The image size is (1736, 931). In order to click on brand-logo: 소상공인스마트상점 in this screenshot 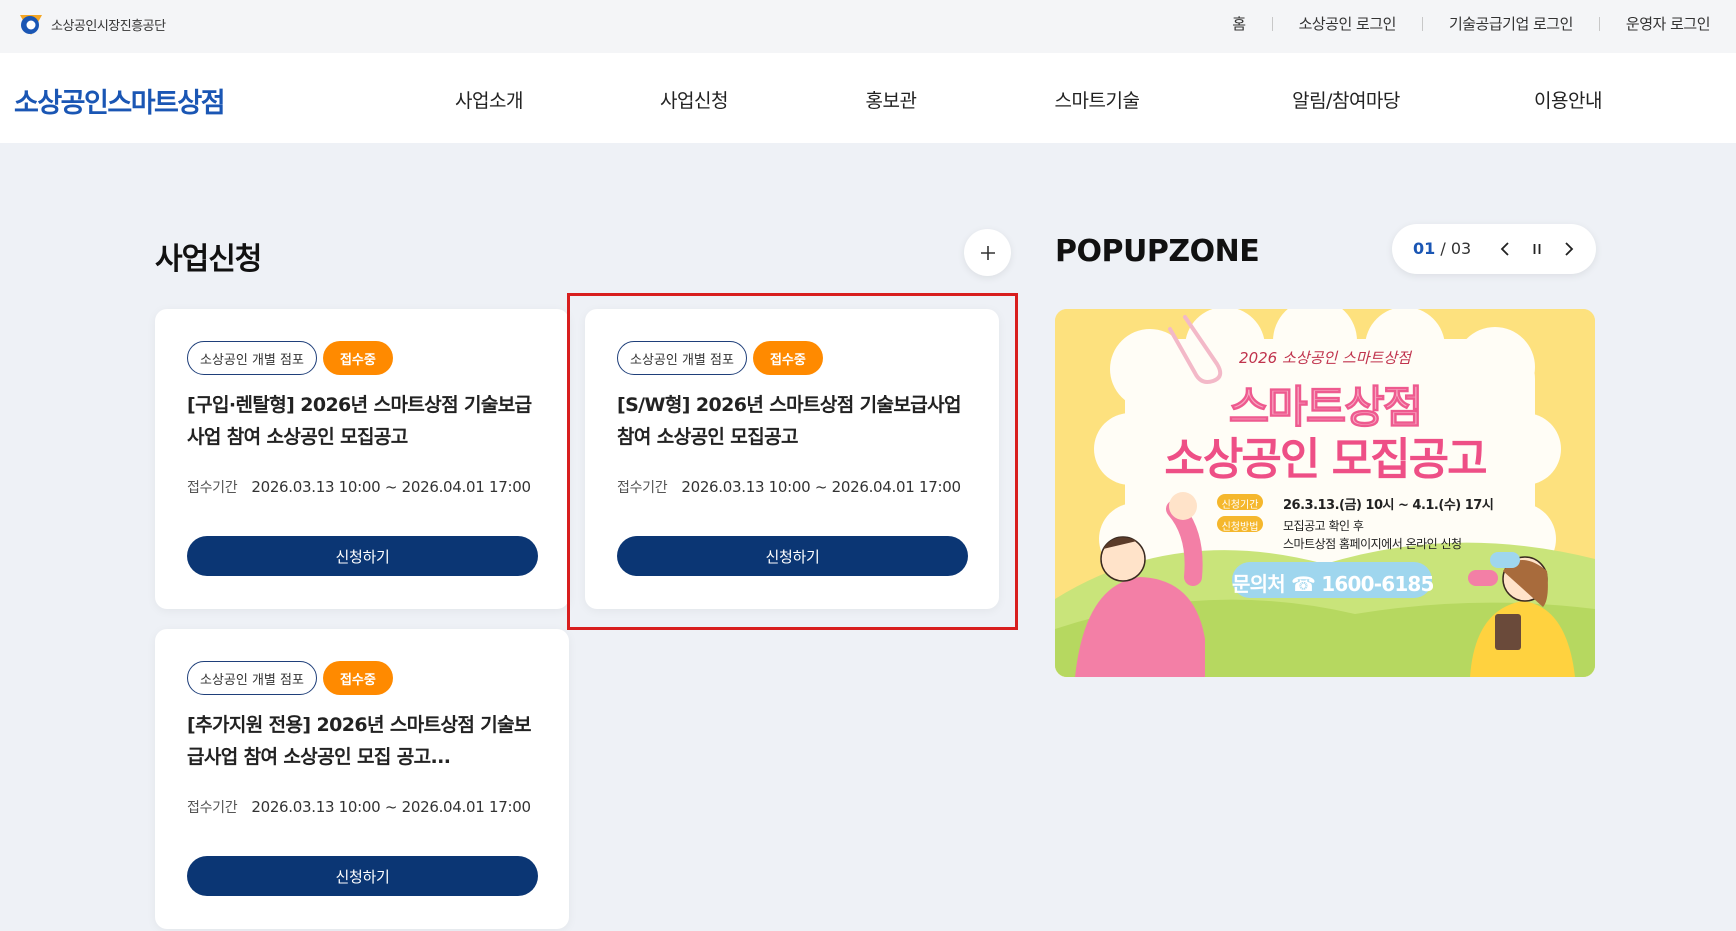, I will do `click(120, 100)`.